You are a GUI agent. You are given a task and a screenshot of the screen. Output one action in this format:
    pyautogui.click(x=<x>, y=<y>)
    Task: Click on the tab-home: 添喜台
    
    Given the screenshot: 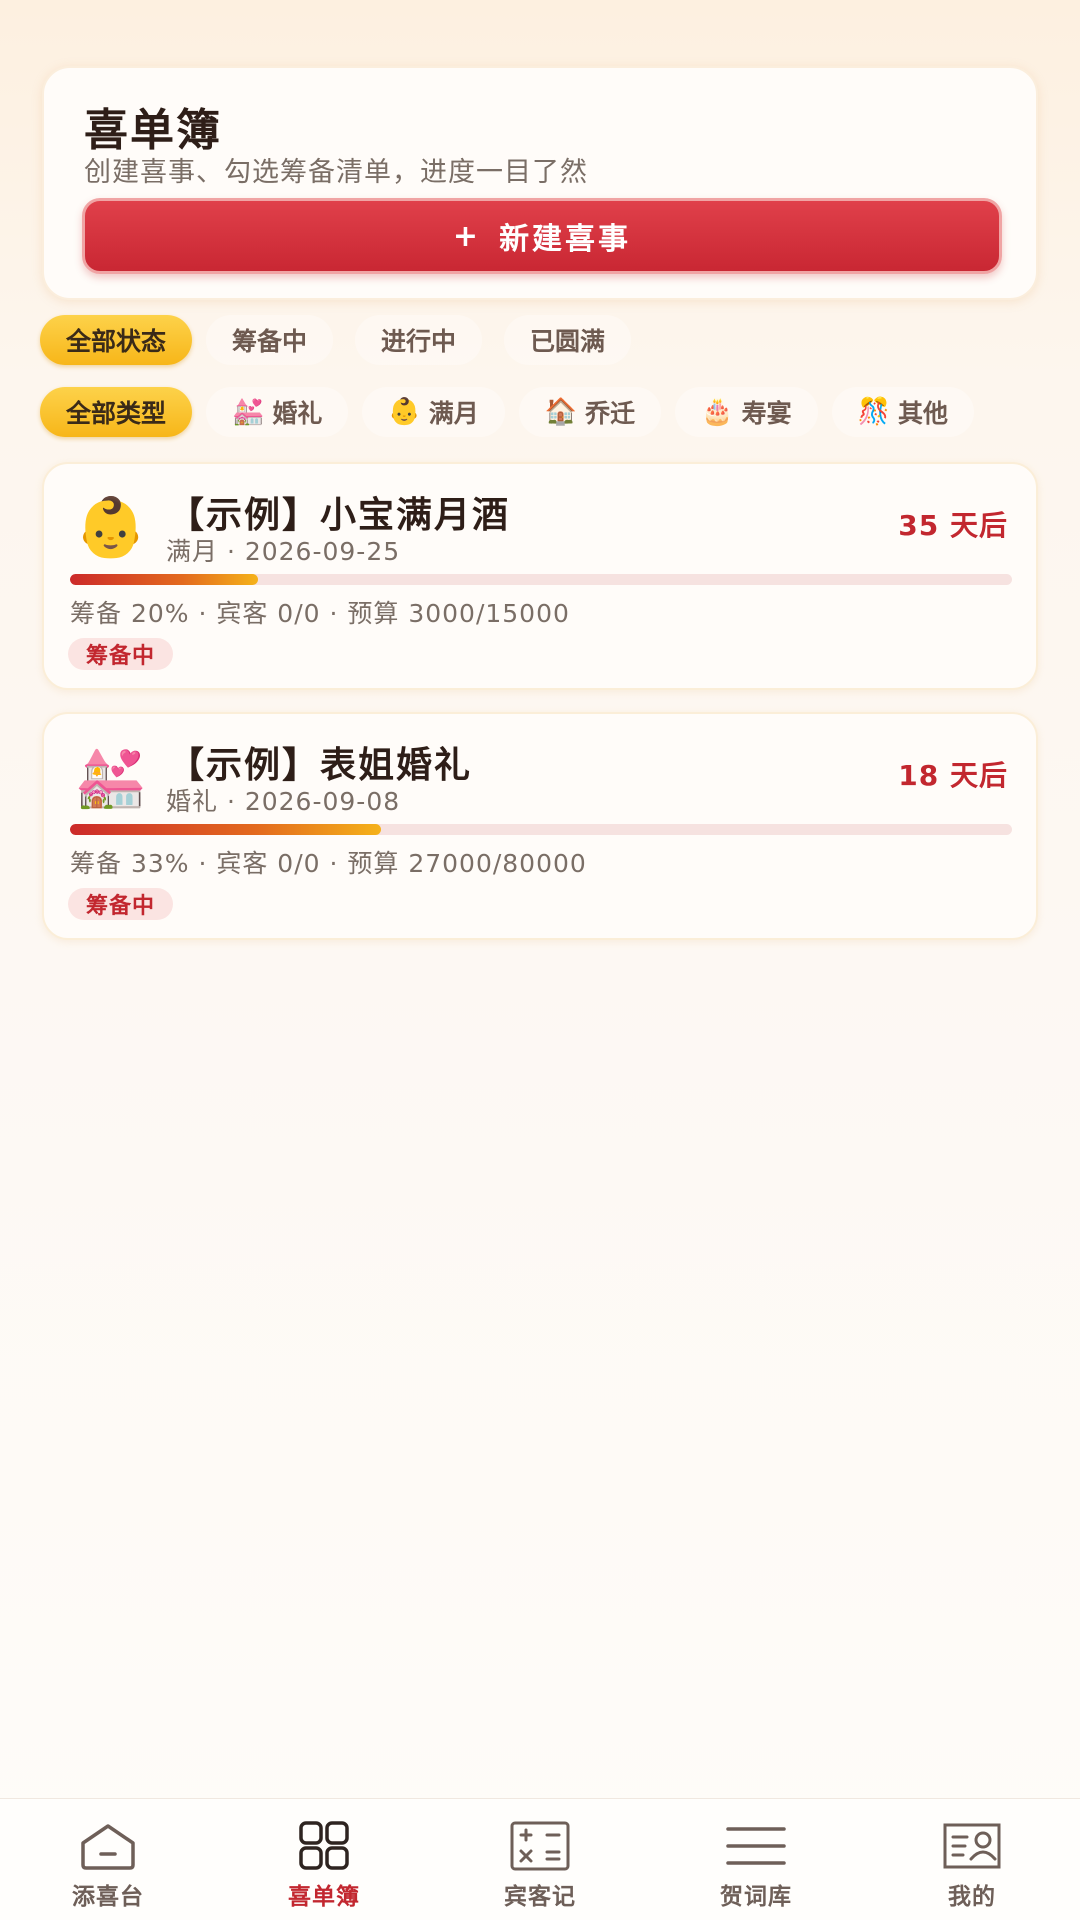 What is the action you would take?
    pyautogui.click(x=108, y=1859)
    